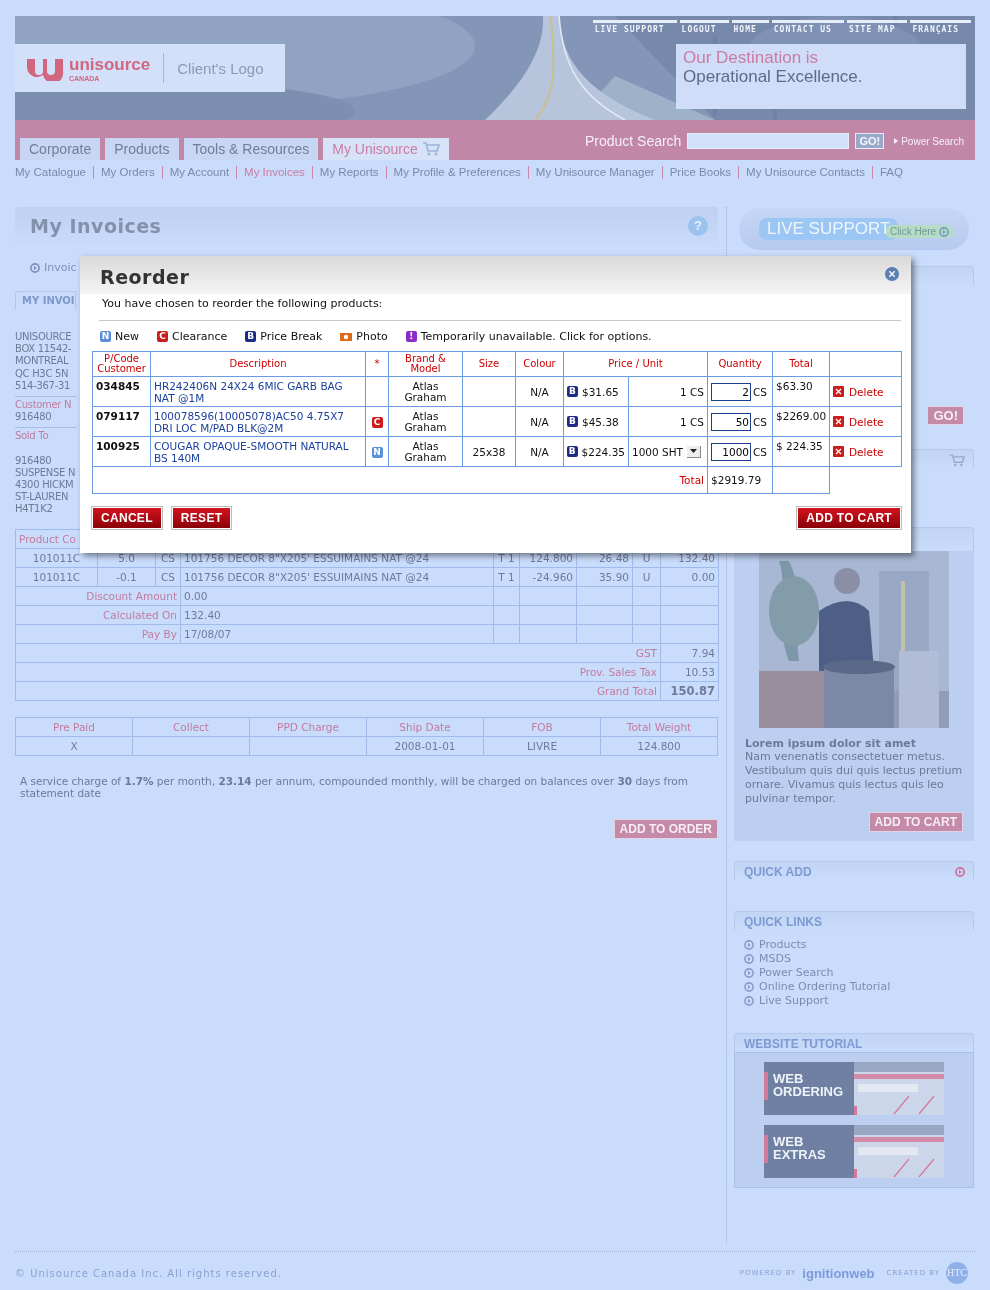 This screenshot has width=990, height=1290. Describe the element at coordinates (859, 1001) in the screenshot. I see `quick-link: Live Support` at that location.